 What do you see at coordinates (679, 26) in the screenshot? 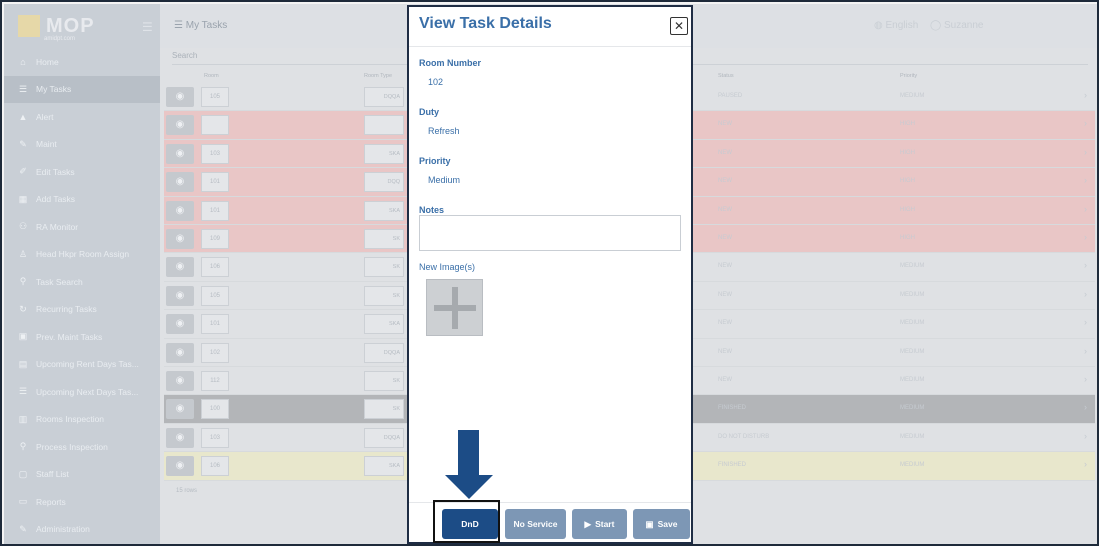
I see `close-icon: ✕` at bounding box center [679, 26].